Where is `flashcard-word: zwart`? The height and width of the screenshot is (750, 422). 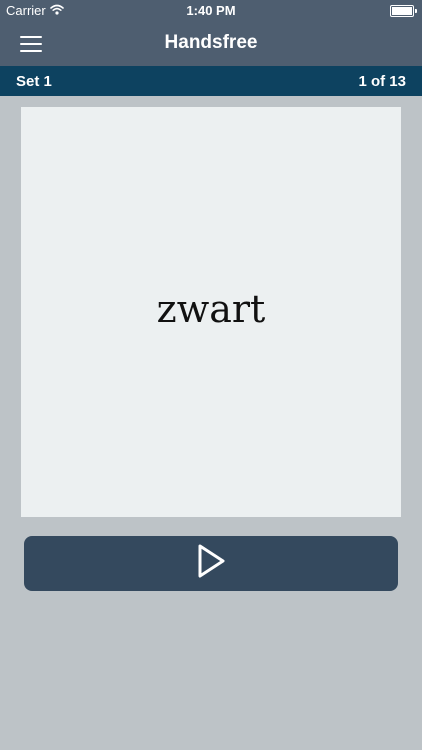
flashcard-word: zwart is located at coordinates (211, 309).